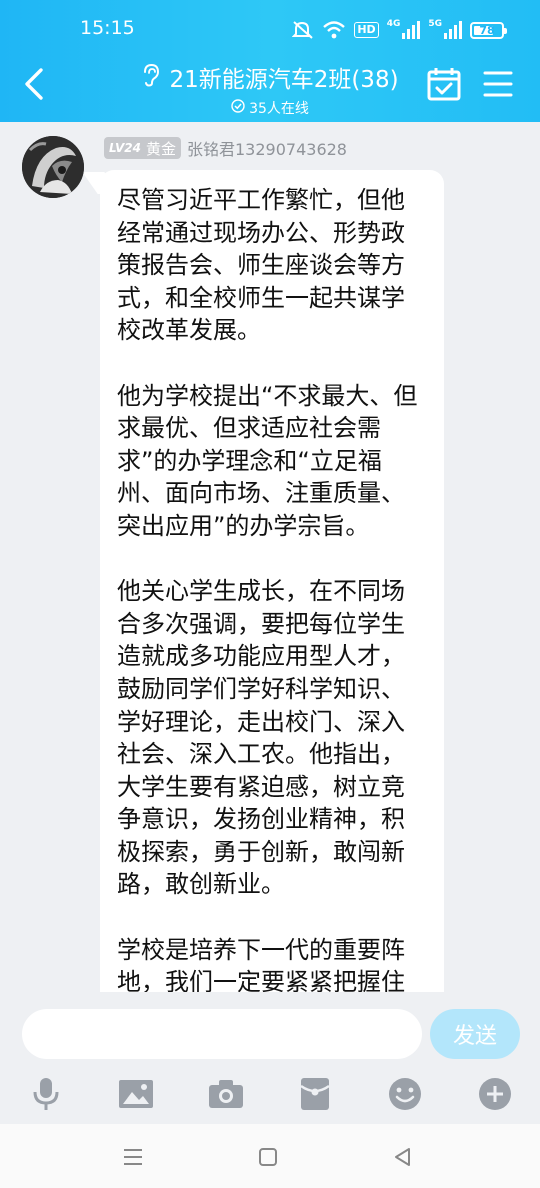  Describe the element at coordinates (284, 80) in the screenshot. I see `chat-title: 21新能源汽车2班(38)` at that location.